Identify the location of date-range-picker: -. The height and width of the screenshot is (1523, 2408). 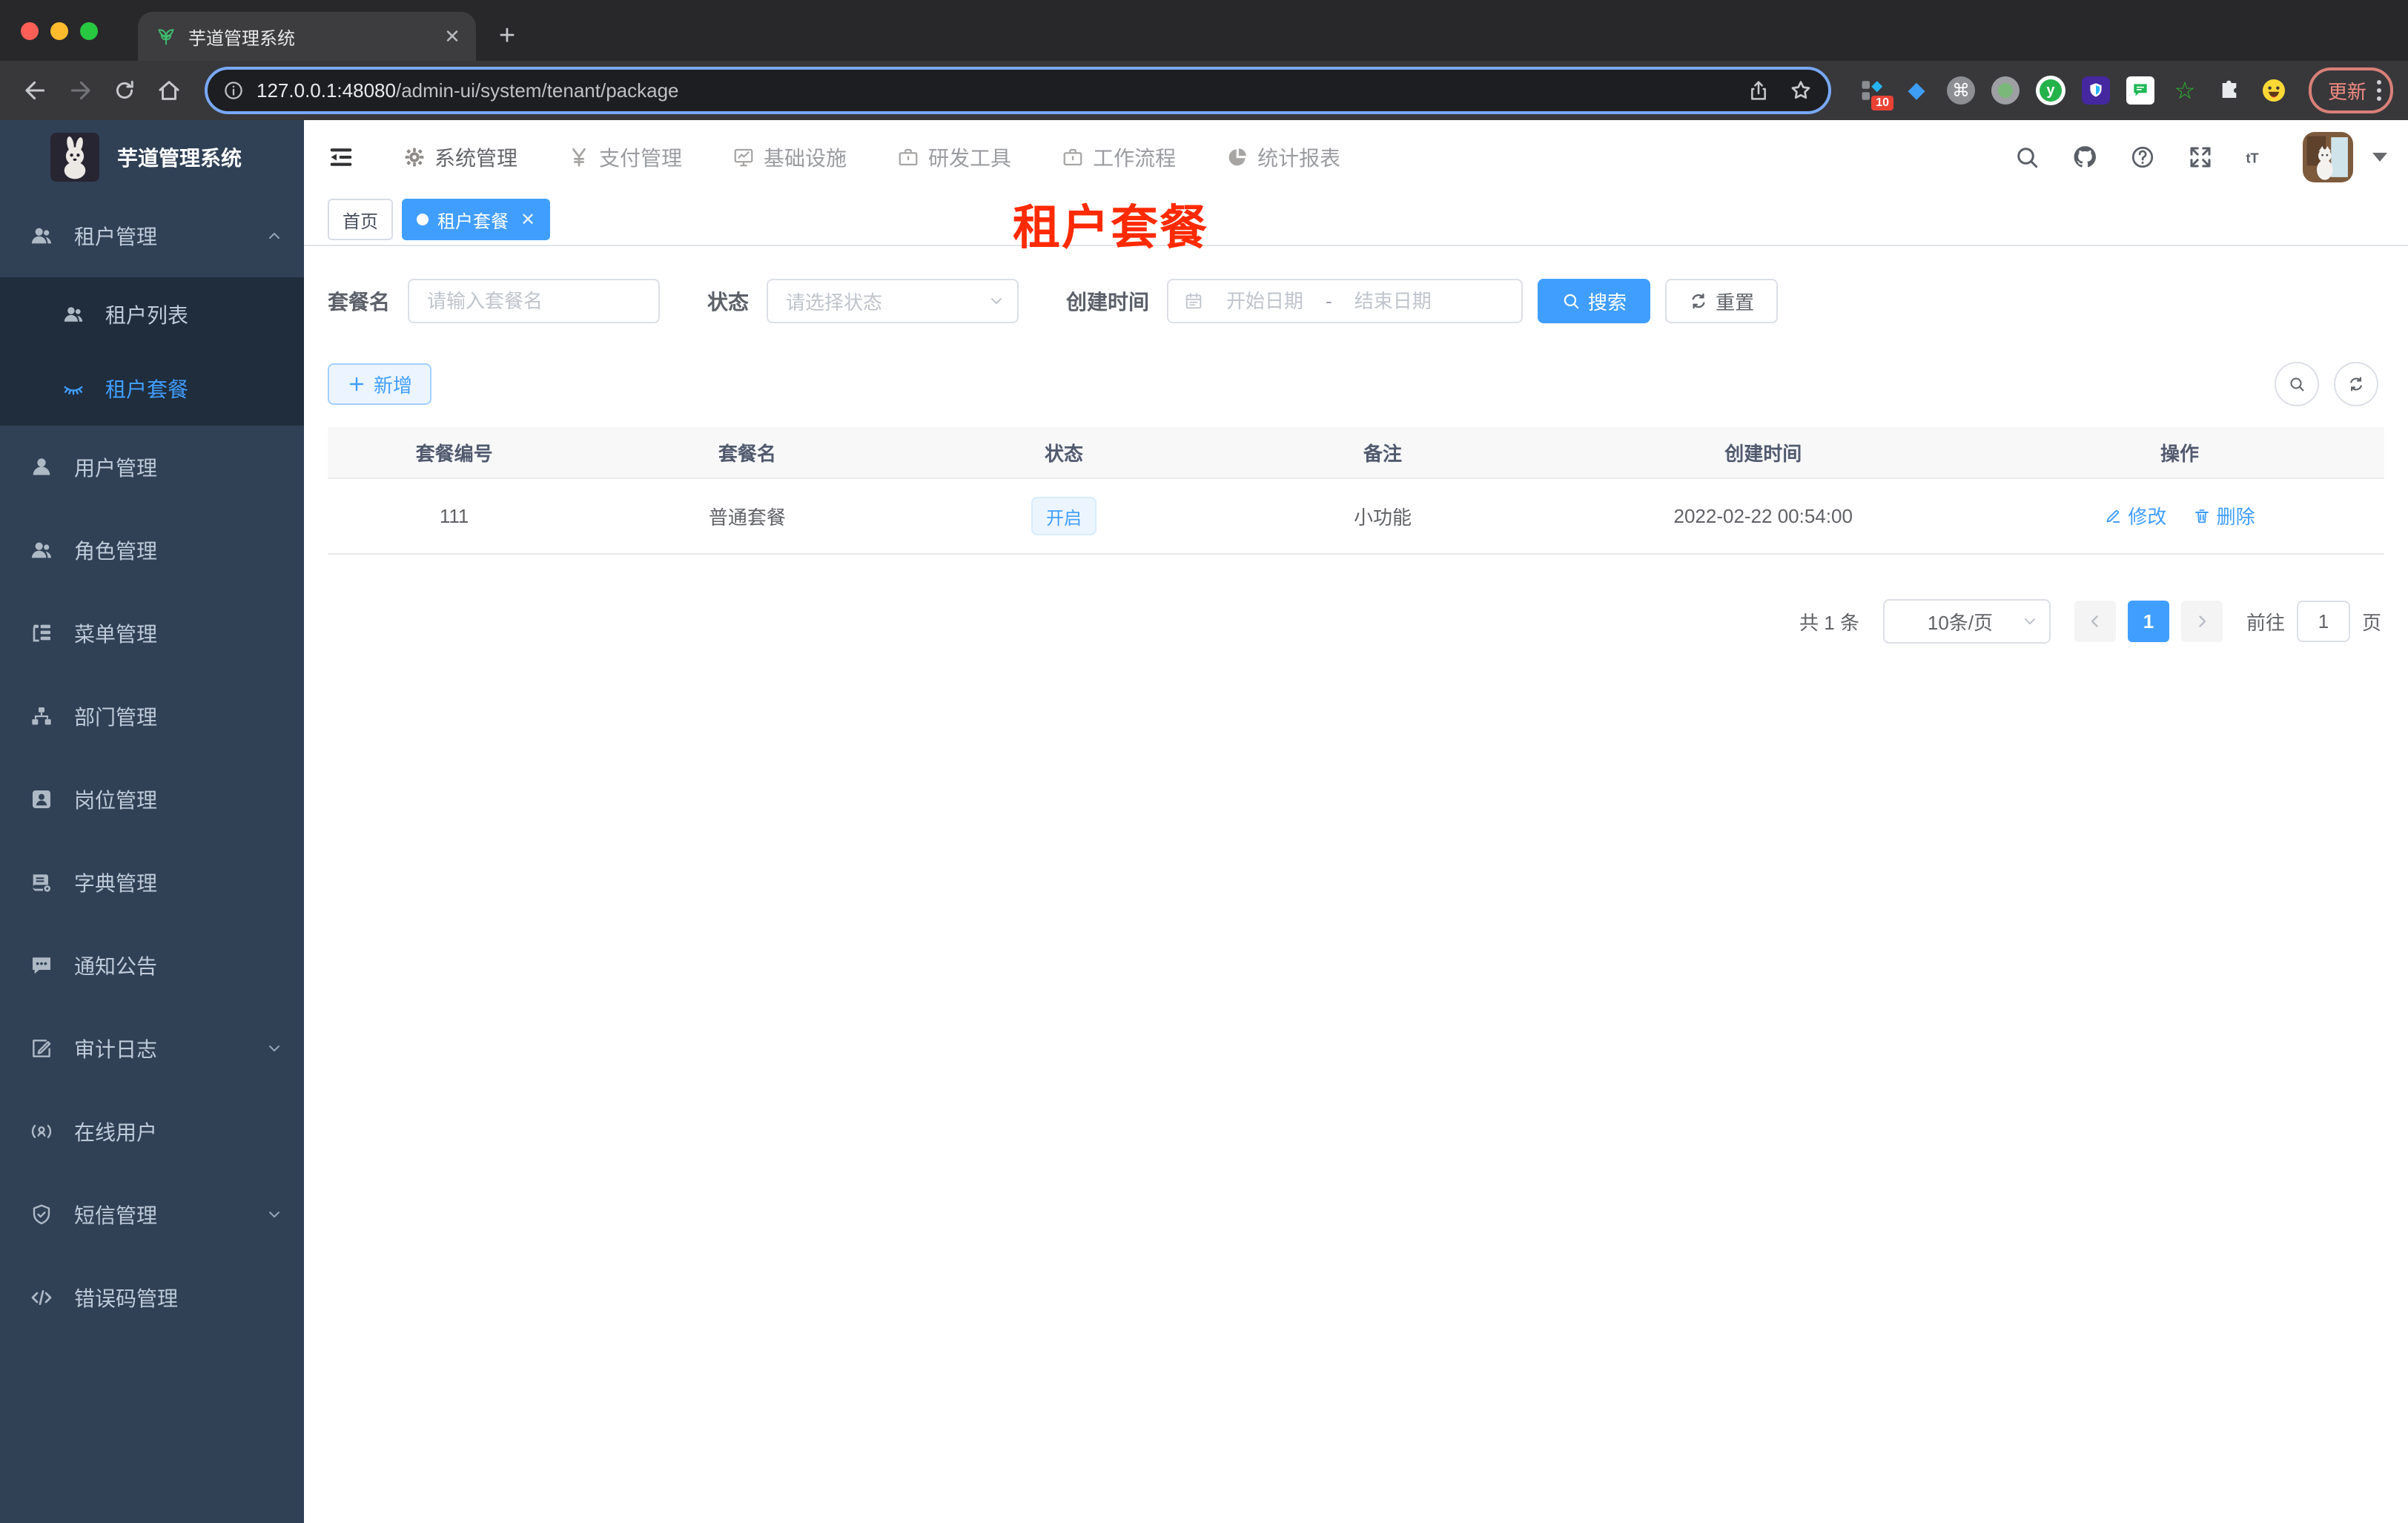
(1345, 301).